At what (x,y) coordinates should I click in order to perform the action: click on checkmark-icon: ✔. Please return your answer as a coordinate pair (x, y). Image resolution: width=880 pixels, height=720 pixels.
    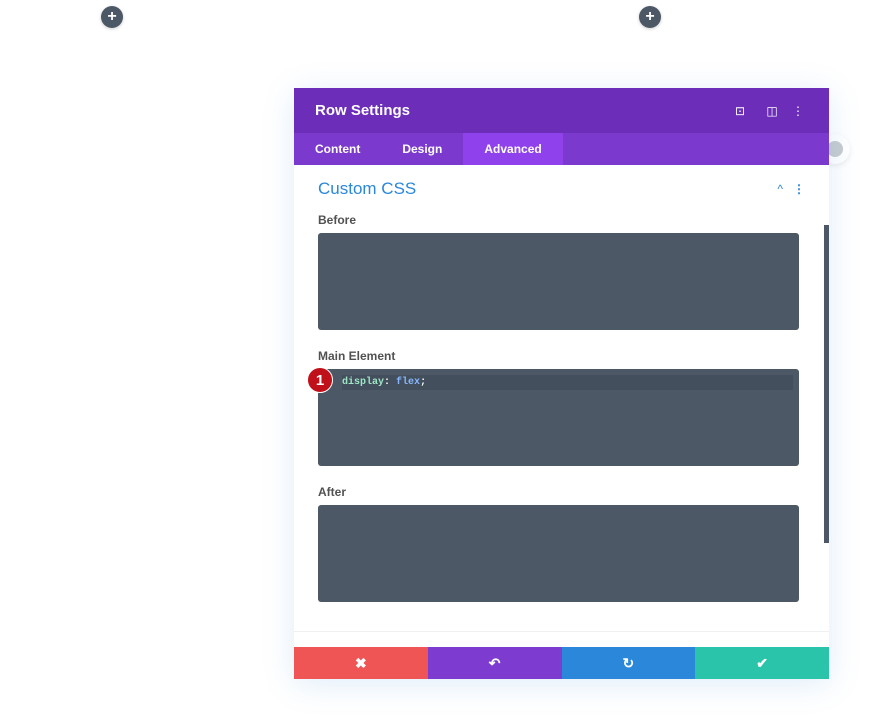
    Looking at the image, I should click on (762, 662).